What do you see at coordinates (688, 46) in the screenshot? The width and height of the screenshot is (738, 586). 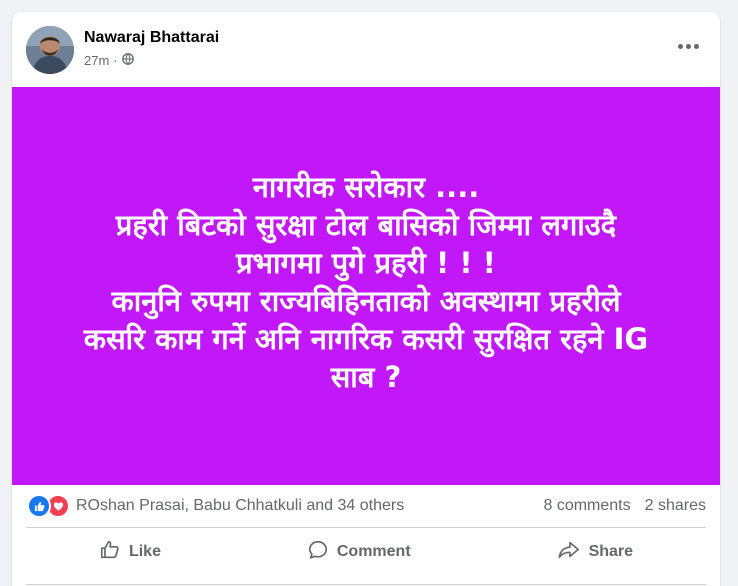 I see `more-options-icon` at bounding box center [688, 46].